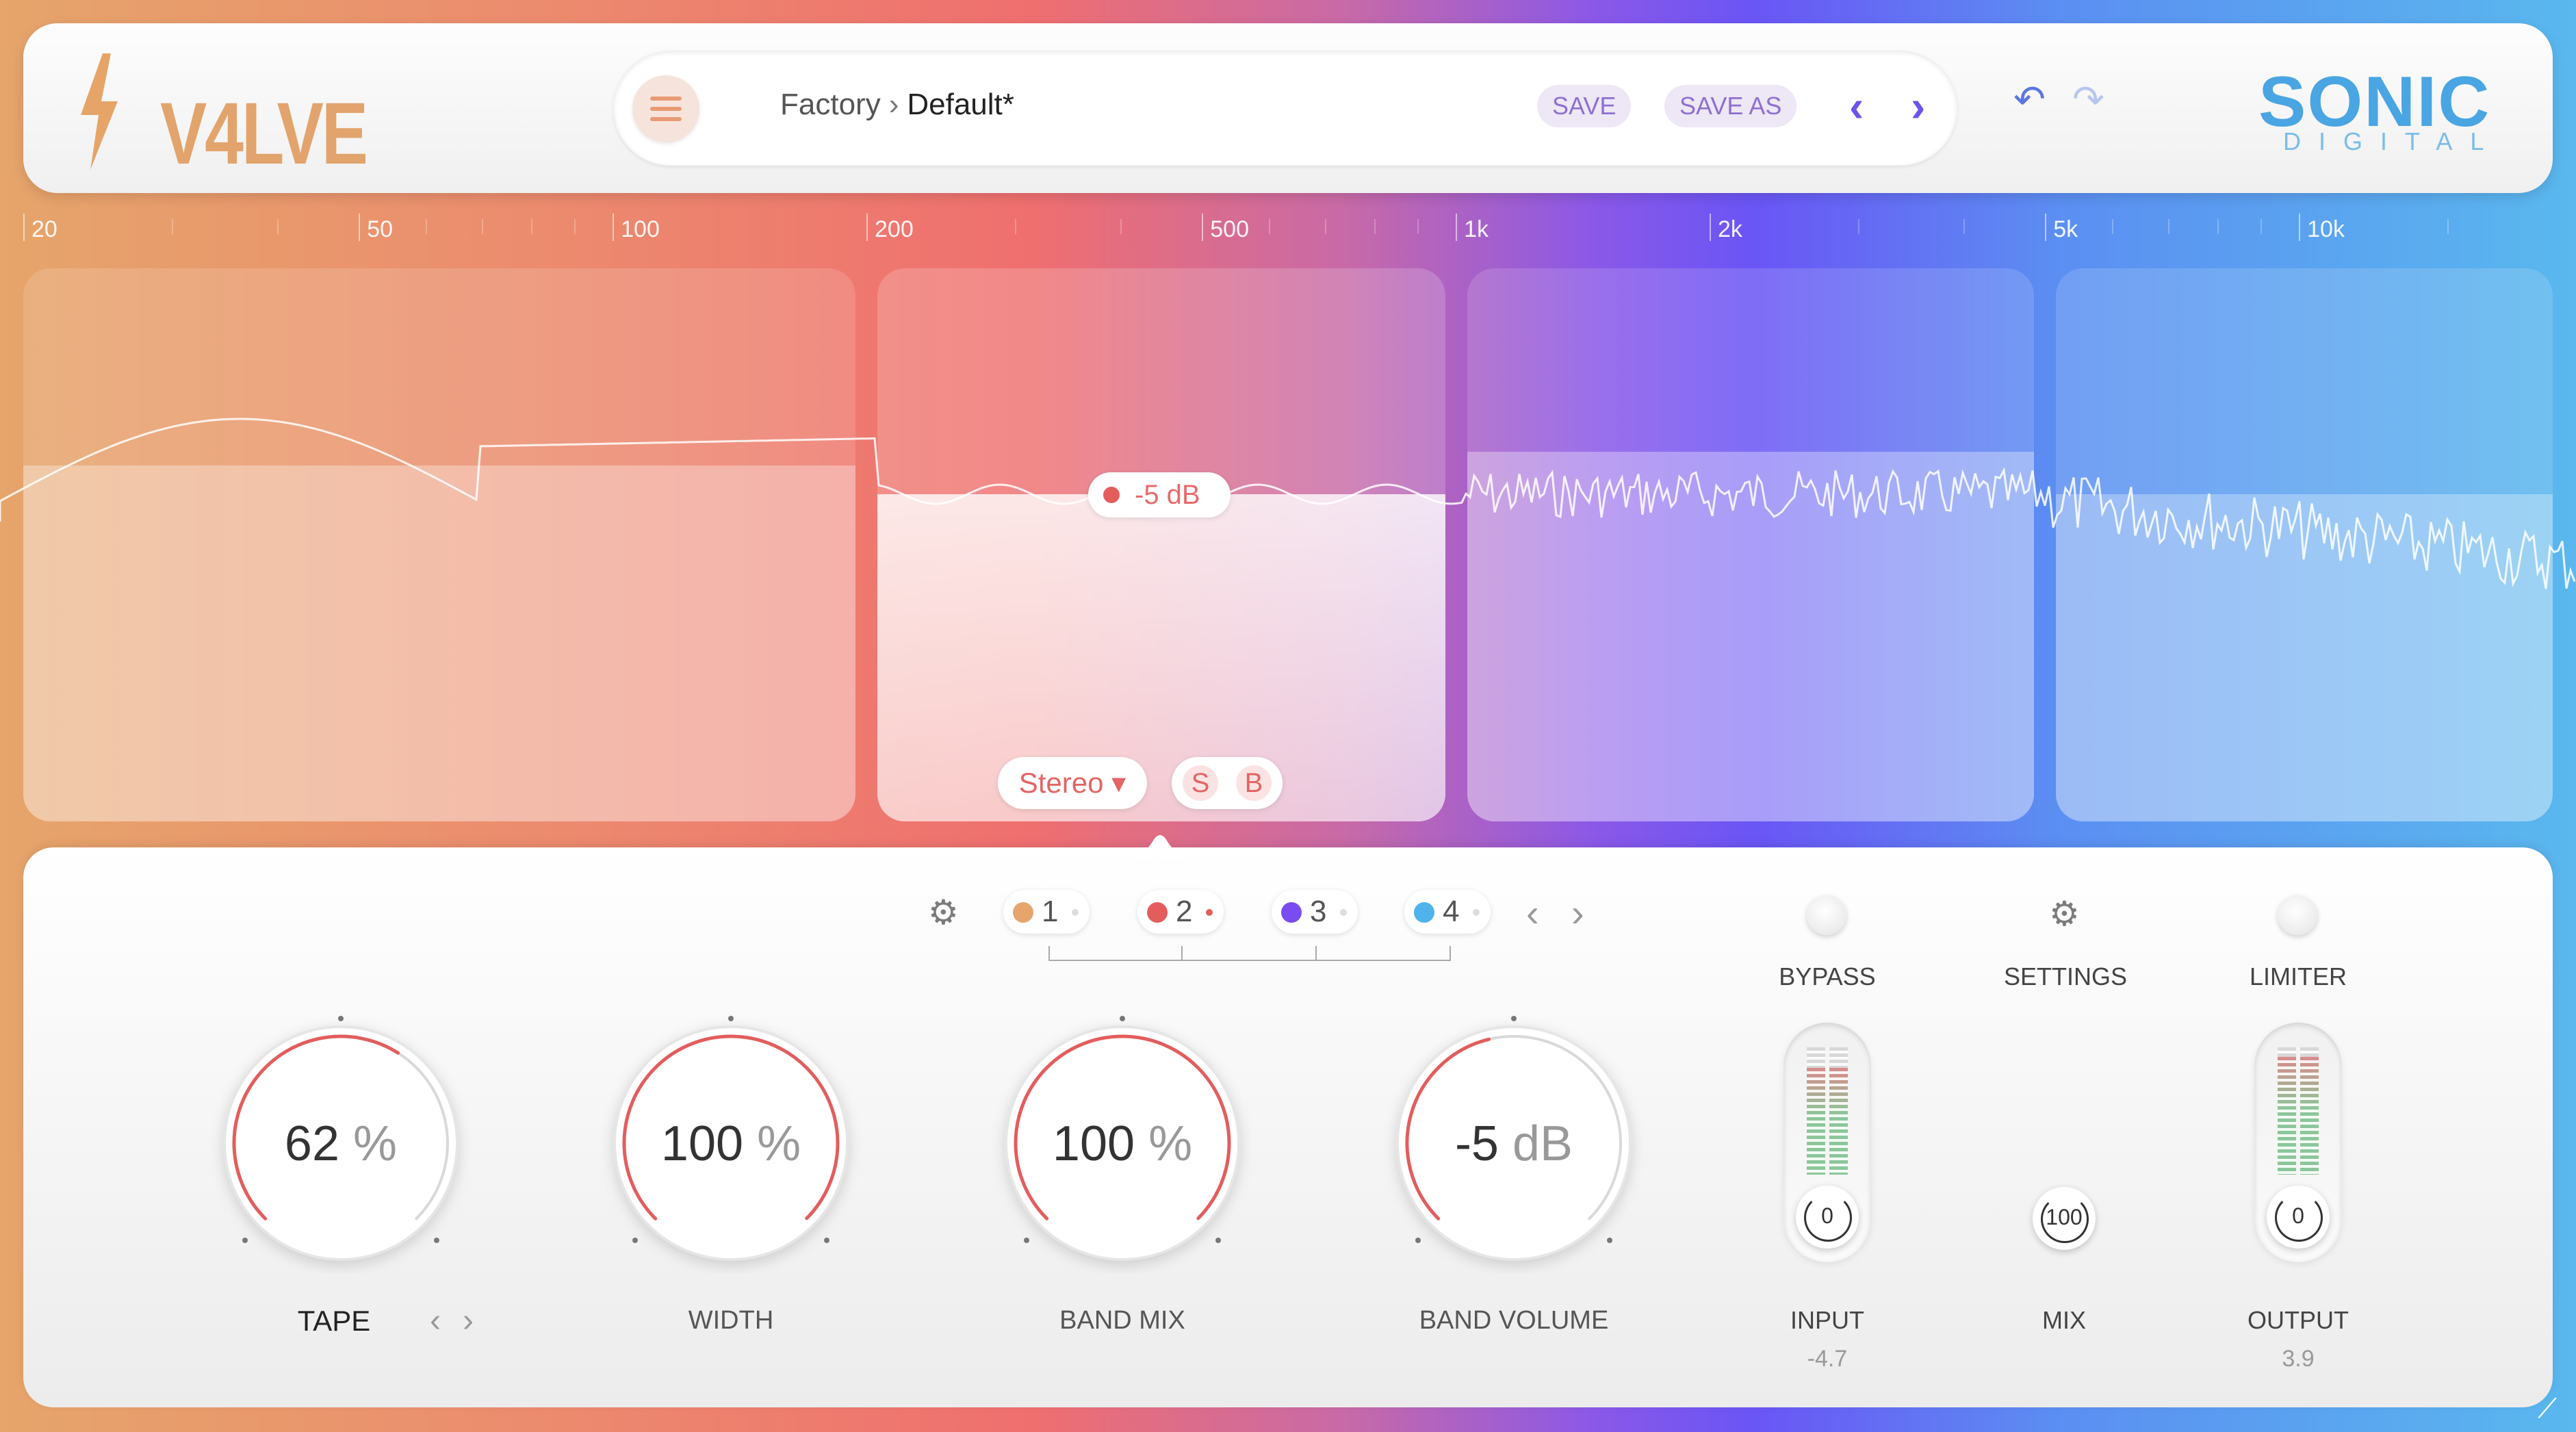 The height and width of the screenshot is (1432, 2576). Describe the element at coordinates (894, 229) in the screenshot. I see `ruler-label: 200` at that location.